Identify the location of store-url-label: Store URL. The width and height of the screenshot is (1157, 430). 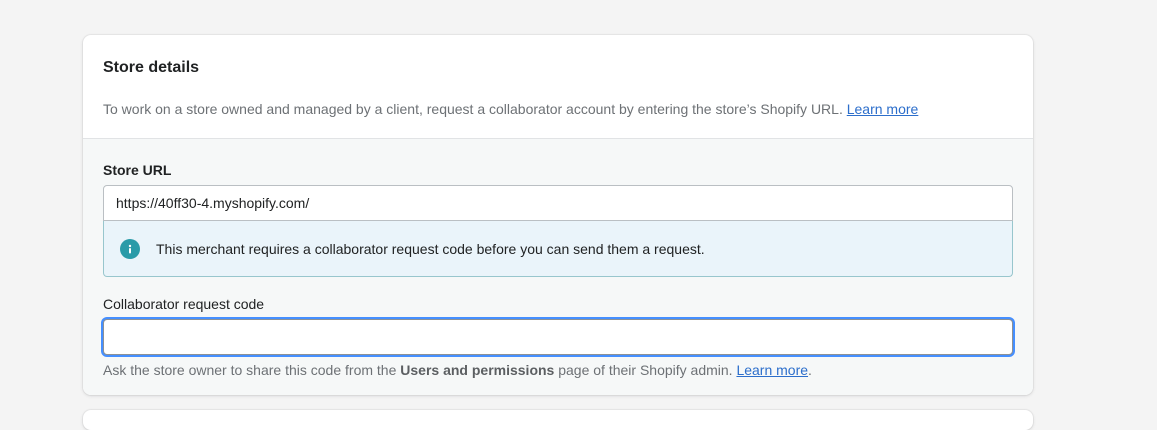
(137, 170).